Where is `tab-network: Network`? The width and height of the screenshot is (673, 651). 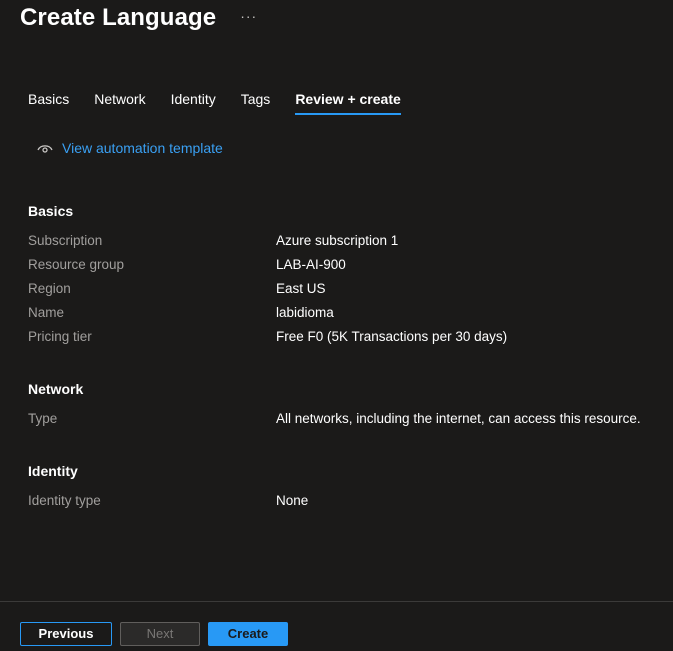
tab-network: Network is located at coordinates (119, 101).